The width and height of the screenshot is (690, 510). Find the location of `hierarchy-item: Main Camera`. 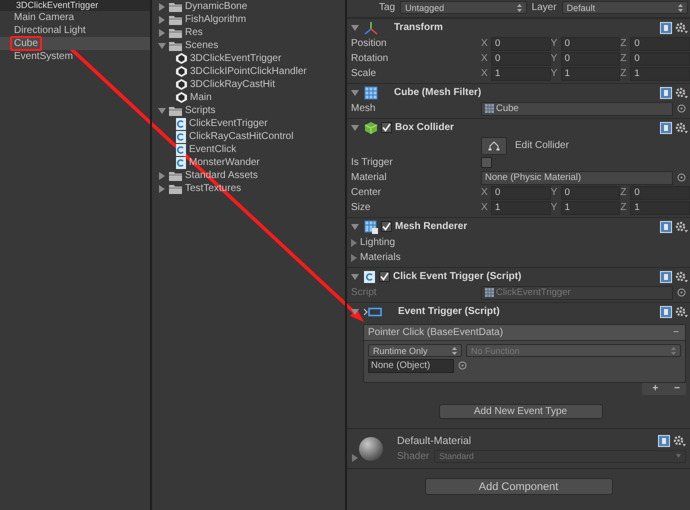

hierarchy-item: Main Camera is located at coordinates (75, 17).